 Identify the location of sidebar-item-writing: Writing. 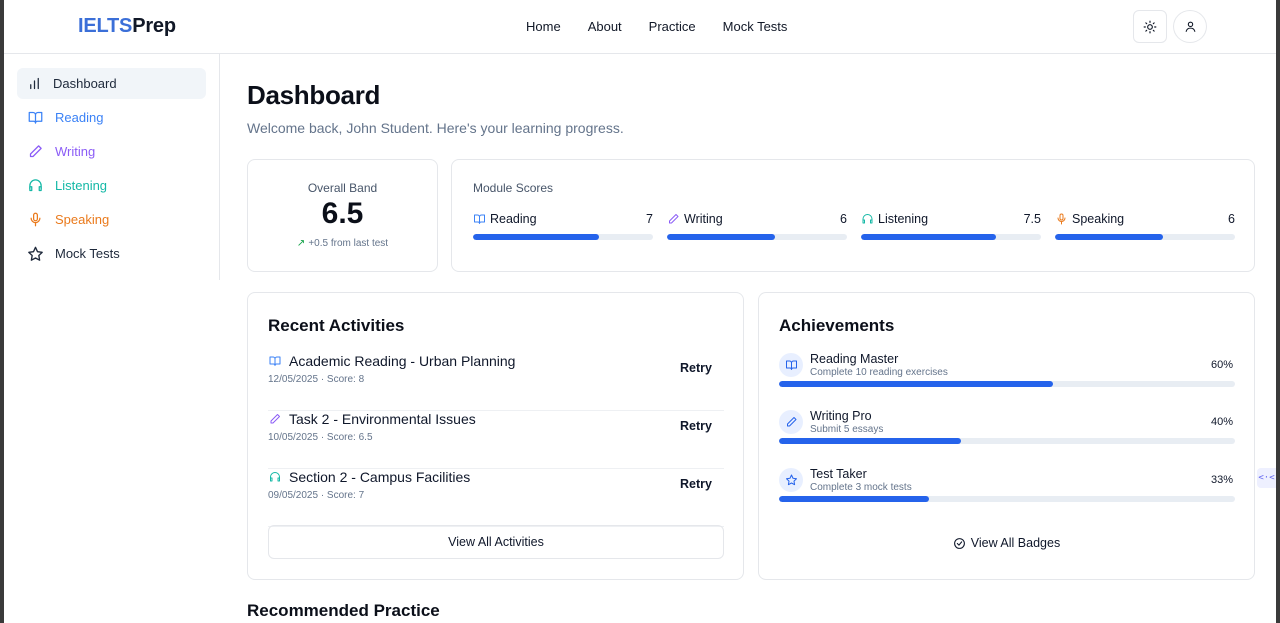
(111, 151).